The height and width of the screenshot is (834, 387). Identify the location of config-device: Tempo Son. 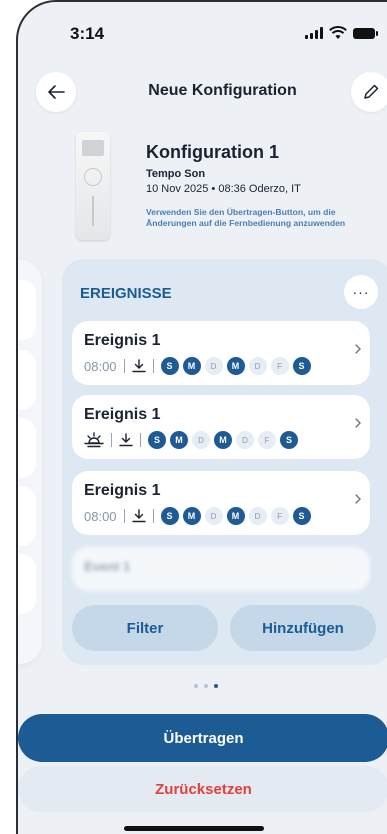
(176, 174).